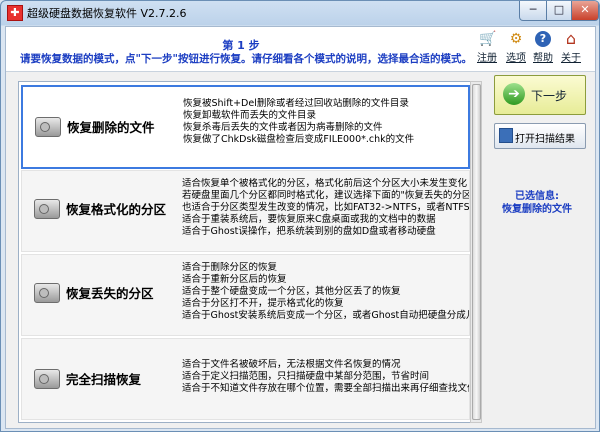 Image resolution: width=600 pixels, height=432 pixels. I want to click on home-icon: ⌂, so click(571, 38).